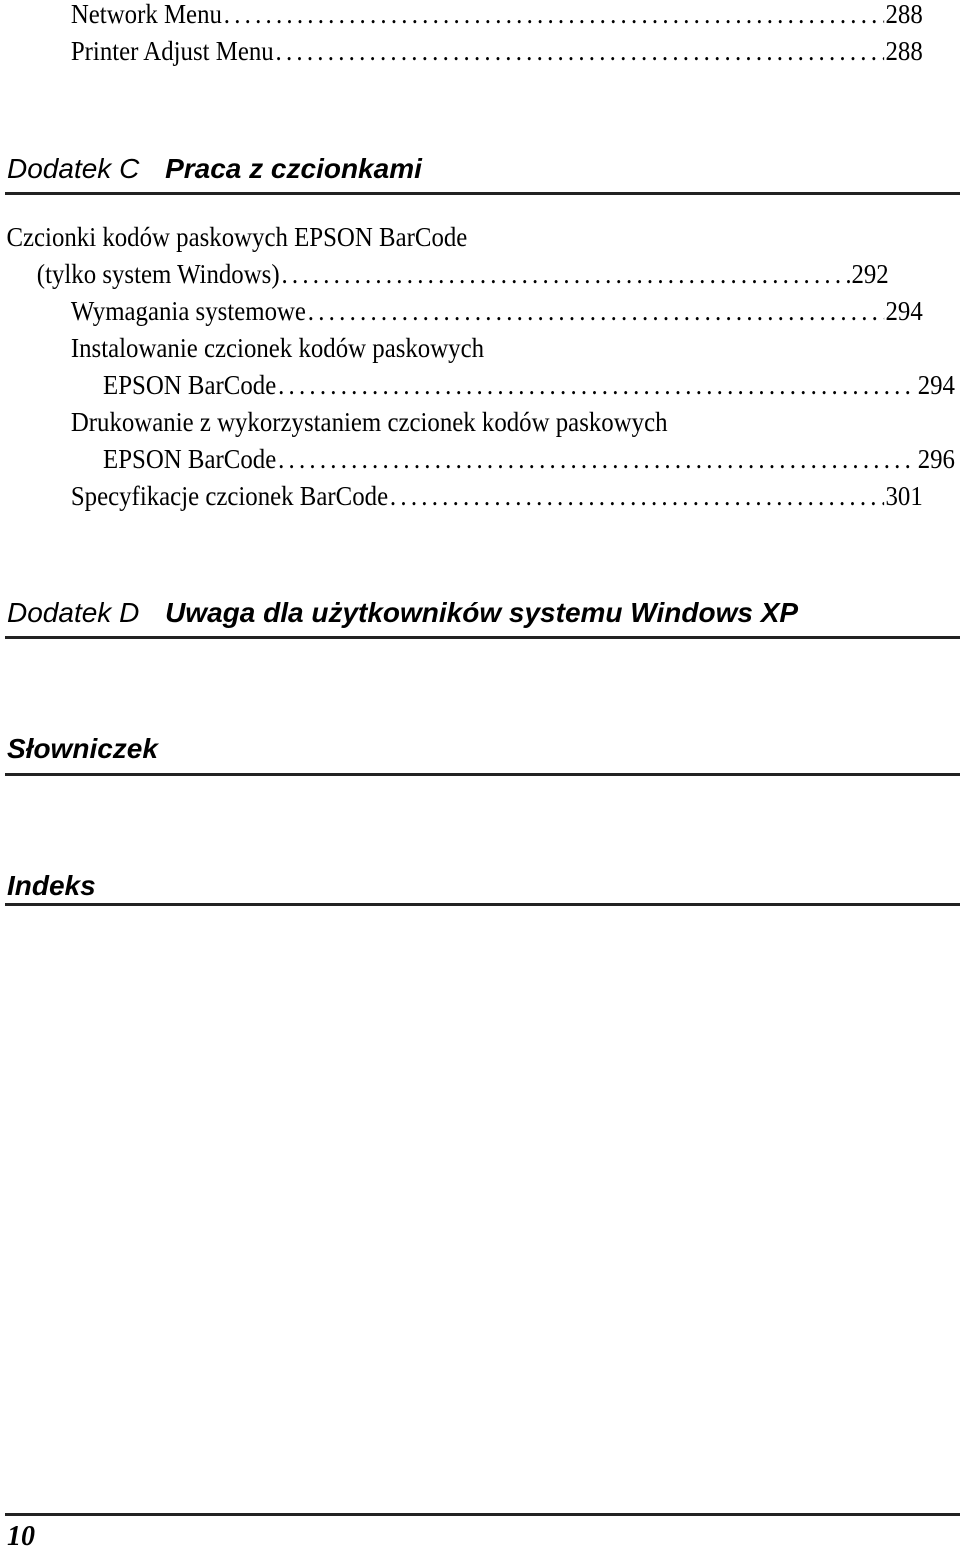 This screenshot has width=960, height=1553. I want to click on toc-entry-label: (tylko system Windows), so click(158, 274).